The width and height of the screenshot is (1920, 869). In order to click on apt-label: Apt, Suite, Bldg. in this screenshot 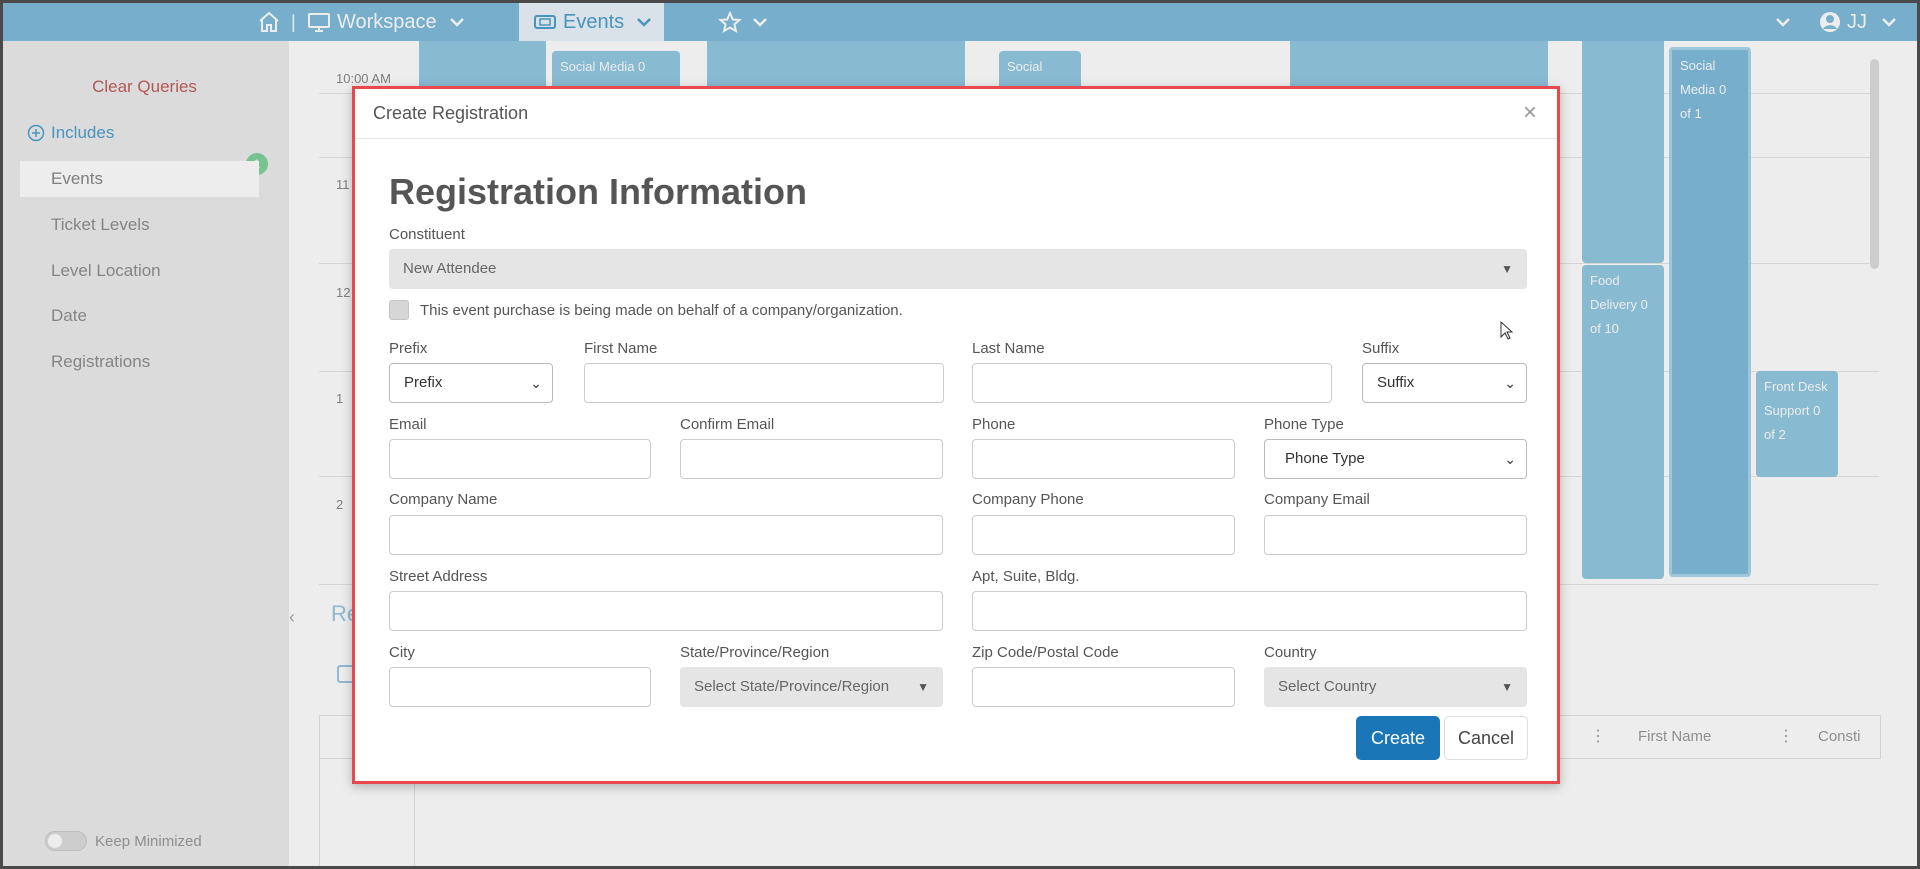, I will do `click(1026, 576)`.